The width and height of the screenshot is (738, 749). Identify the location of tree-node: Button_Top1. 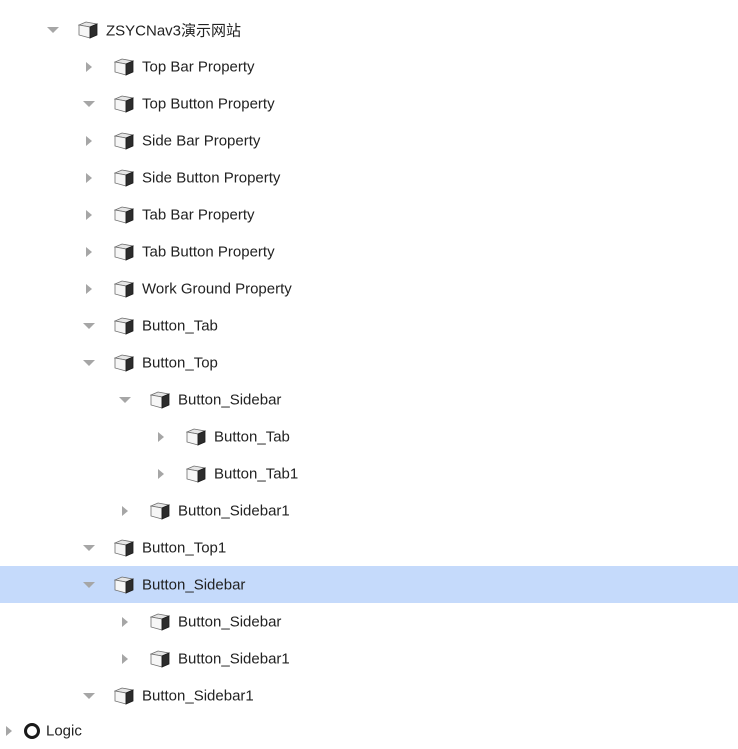
(369, 547).